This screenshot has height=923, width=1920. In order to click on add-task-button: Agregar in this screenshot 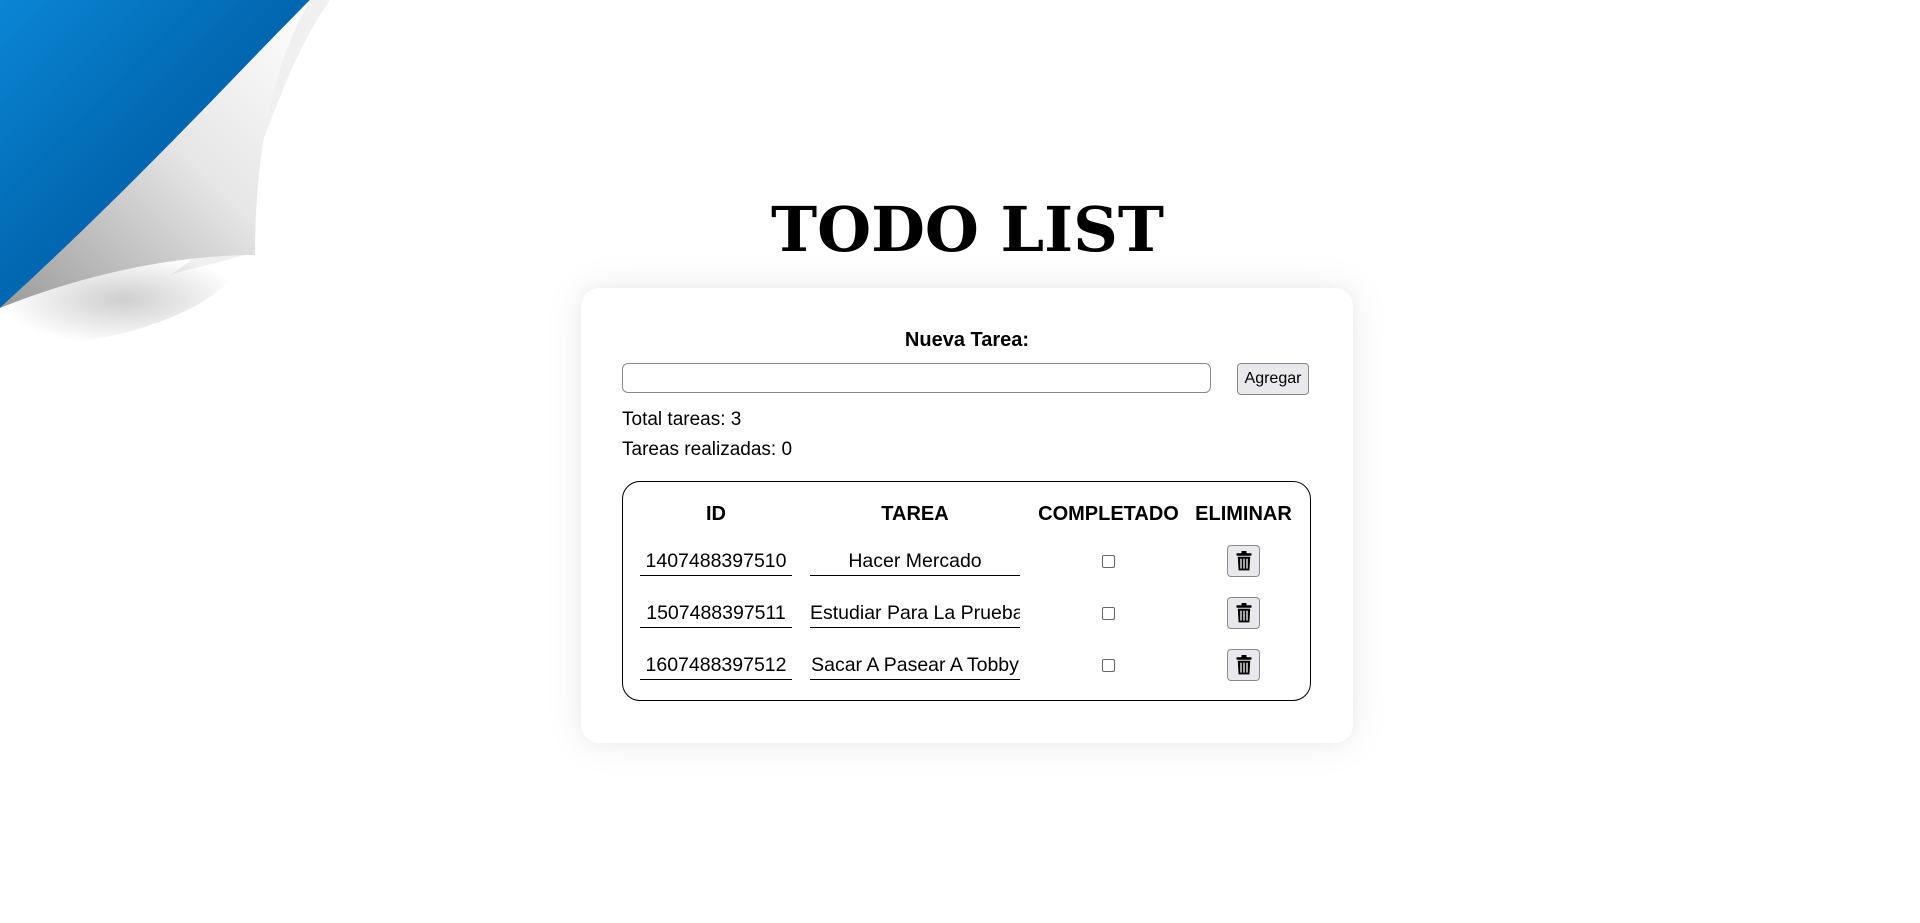, I will do `click(1273, 379)`.